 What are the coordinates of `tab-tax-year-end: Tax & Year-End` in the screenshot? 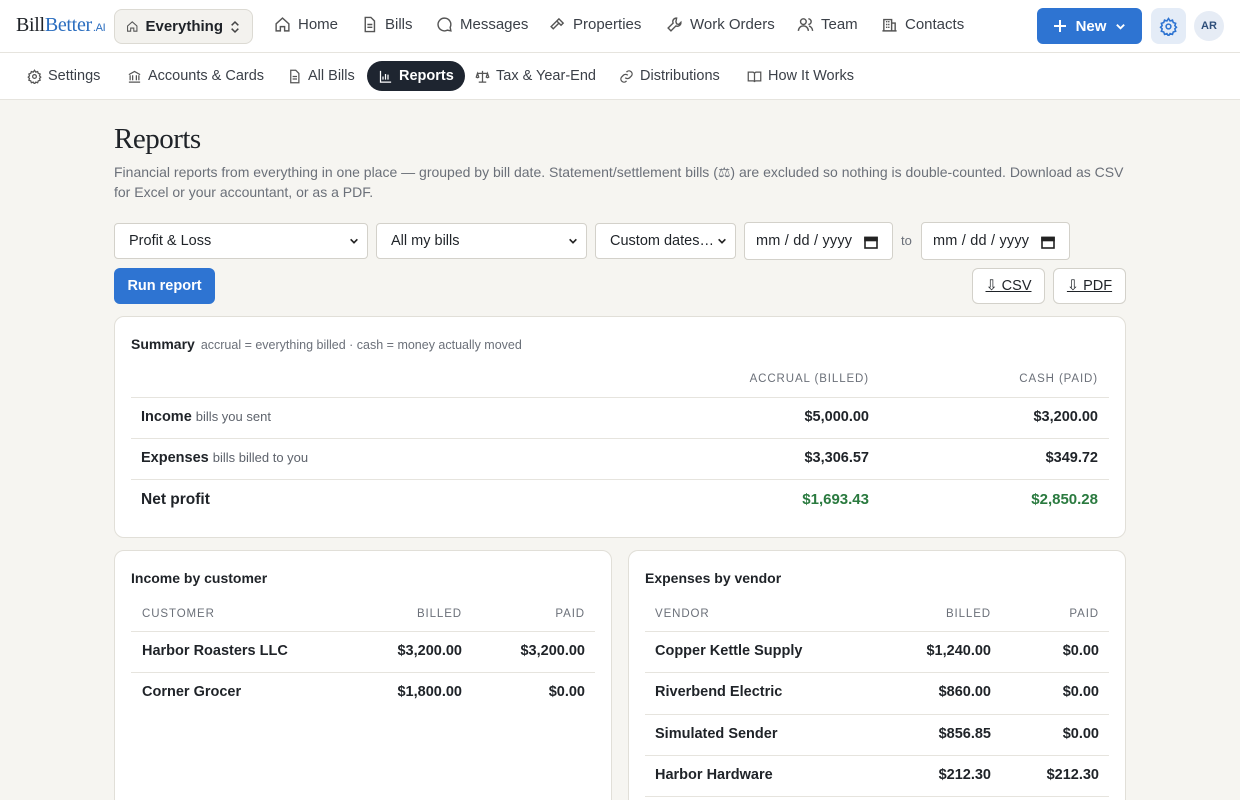 It's located at (535, 76).